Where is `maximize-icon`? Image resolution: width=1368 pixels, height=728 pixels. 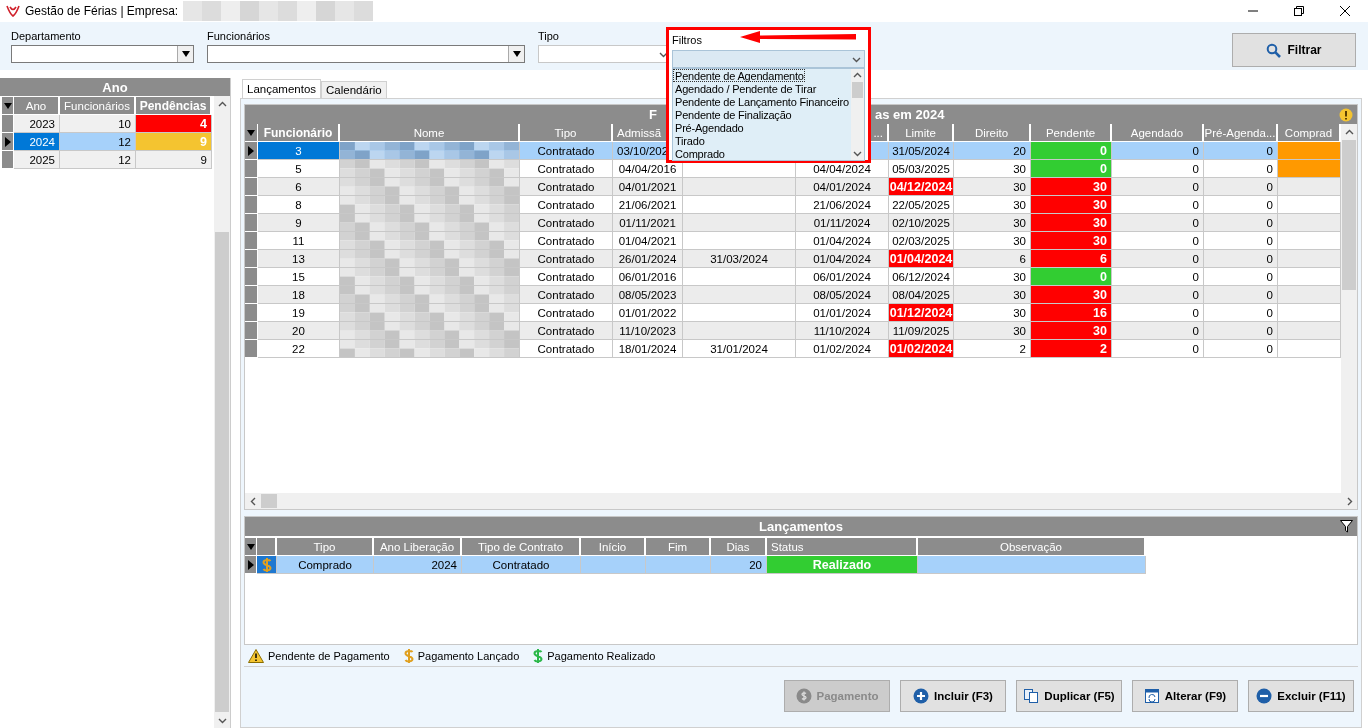 maximize-icon is located at coordinates (1299, 11).